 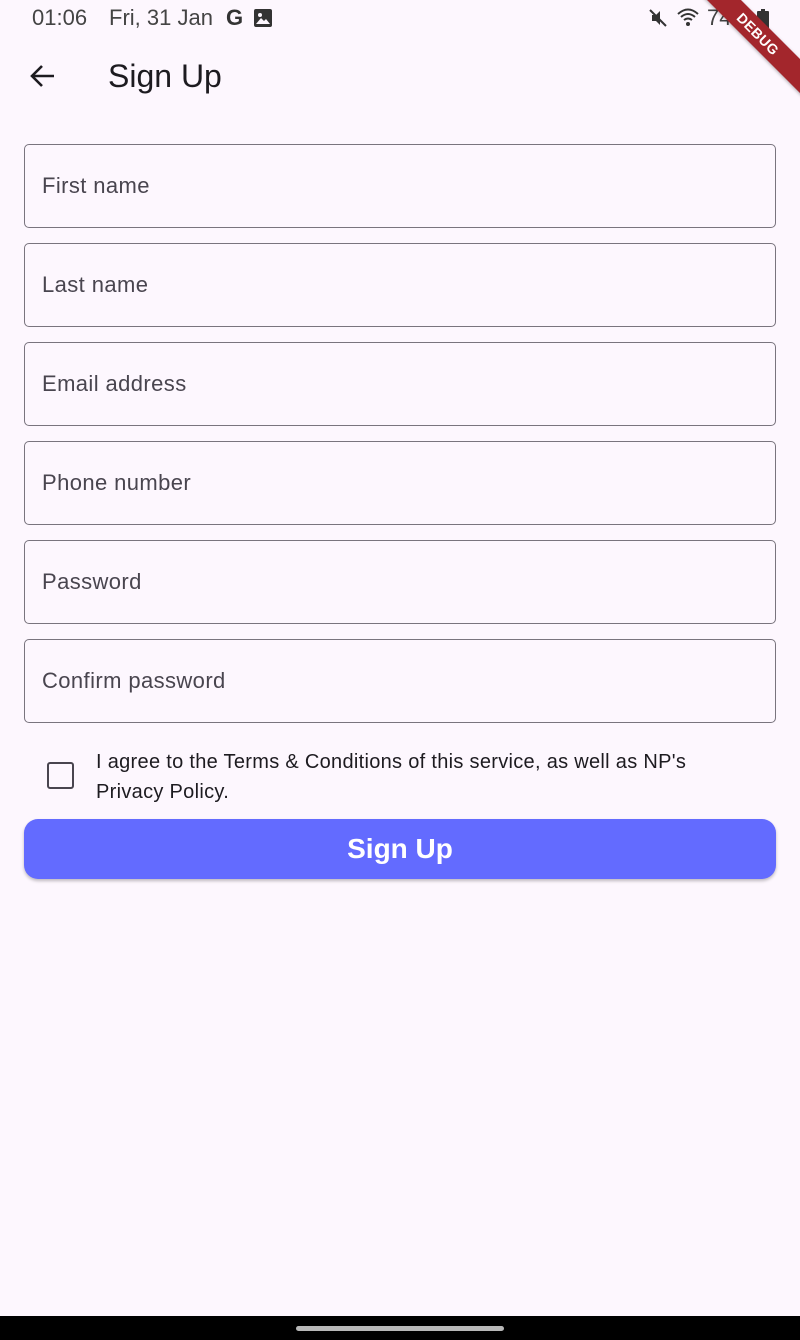 I want to click on mute-icon, so click(x=658, y=18).